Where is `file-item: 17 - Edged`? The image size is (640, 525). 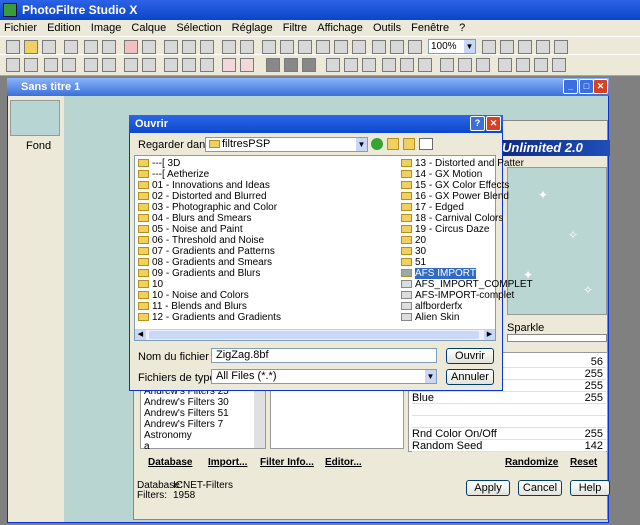 file-item: 17 - Edged is located at coordinates (432, 207).